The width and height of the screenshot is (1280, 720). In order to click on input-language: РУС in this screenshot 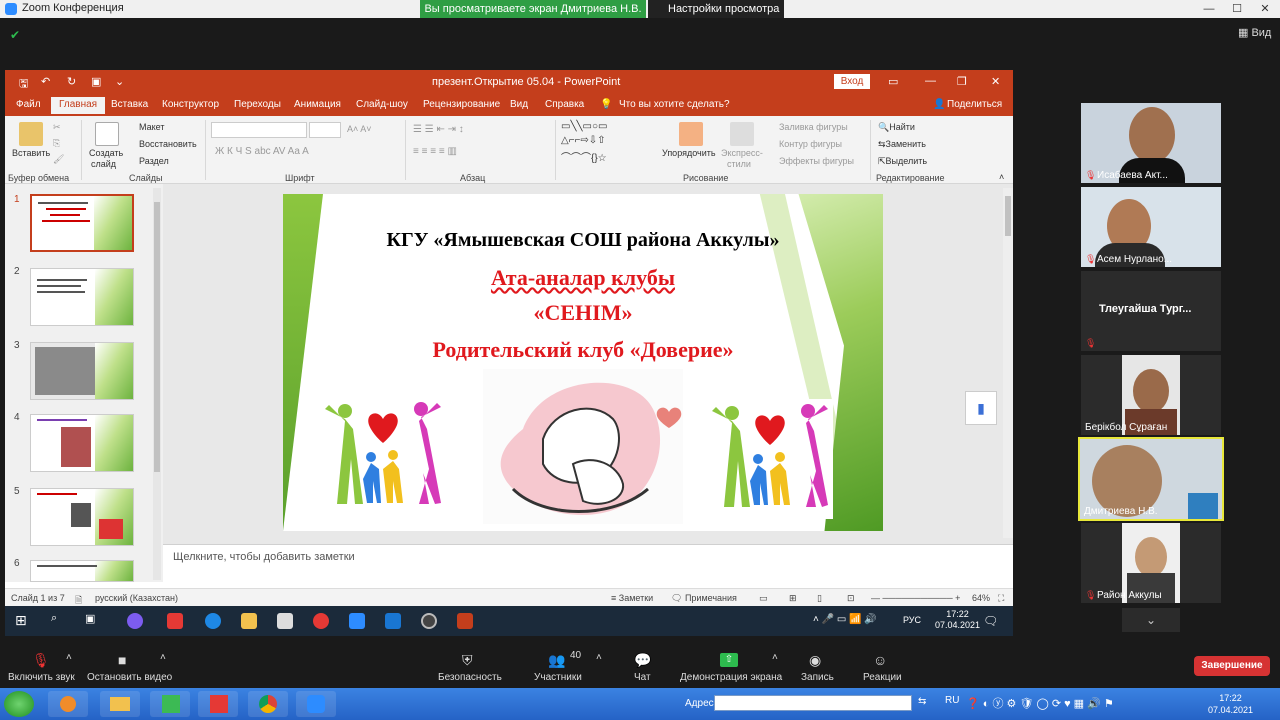, I will do `click(912, 620)`.